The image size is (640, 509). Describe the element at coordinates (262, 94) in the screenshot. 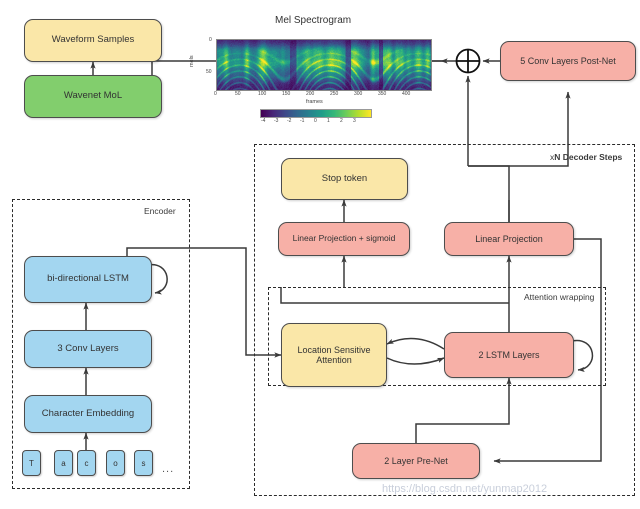

I see `mel-xtick-100: 100` at that location.